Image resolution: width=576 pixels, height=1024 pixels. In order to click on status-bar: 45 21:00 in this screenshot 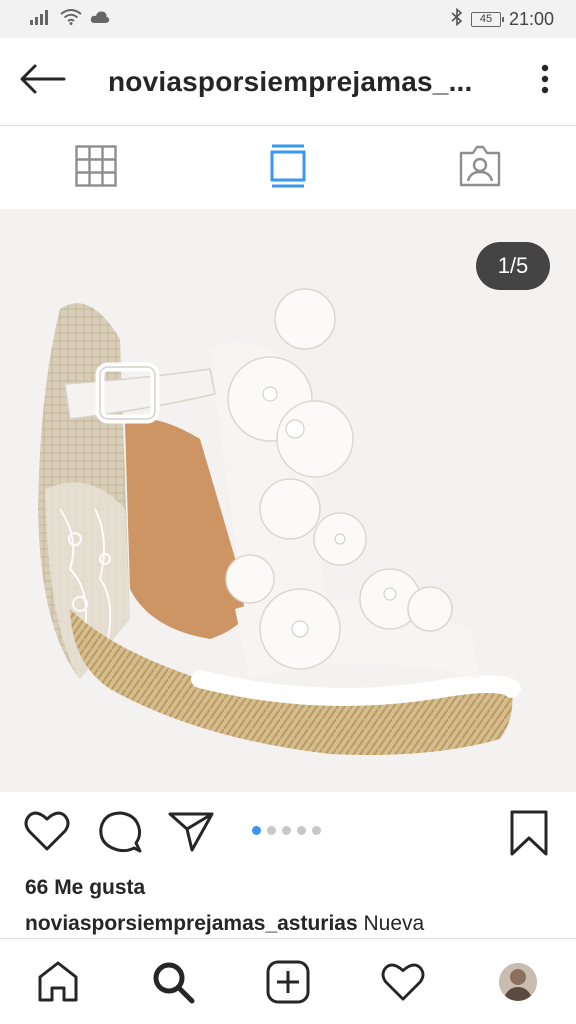, I will do `click(288, 19)`.